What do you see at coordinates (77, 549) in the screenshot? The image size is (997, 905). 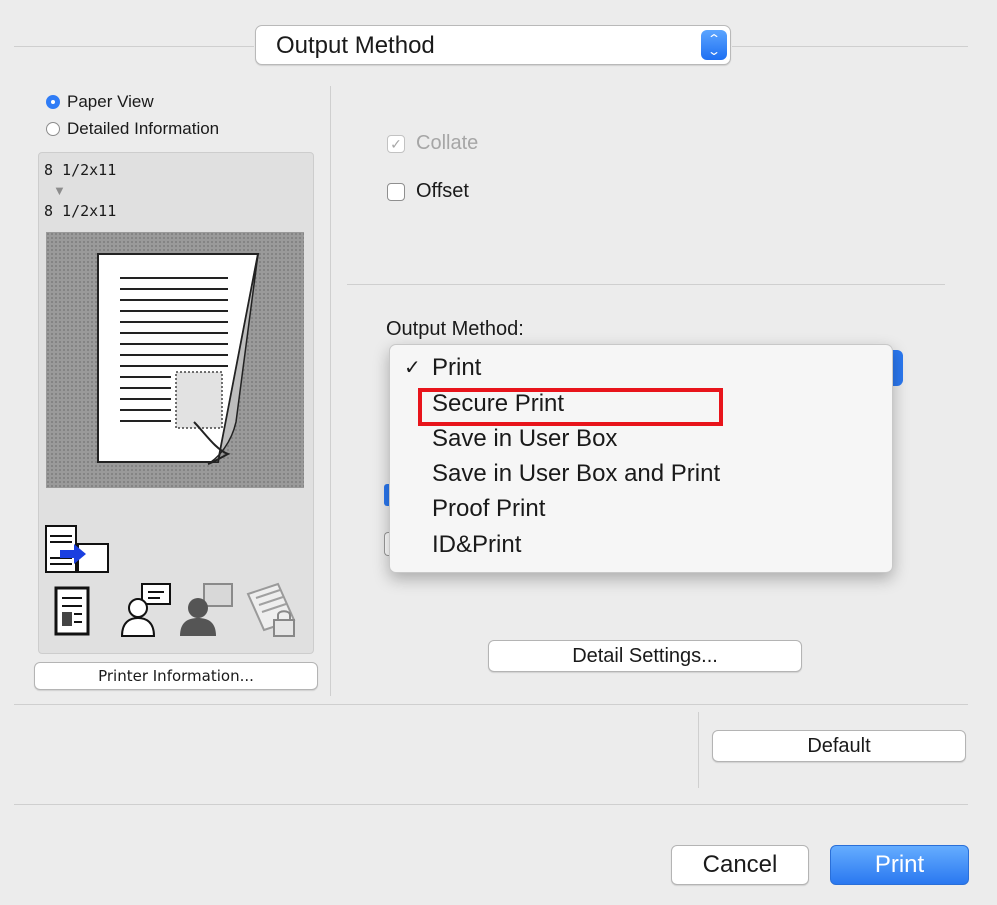 I see `output-transfer-icon` at bounding box center [77, 549].